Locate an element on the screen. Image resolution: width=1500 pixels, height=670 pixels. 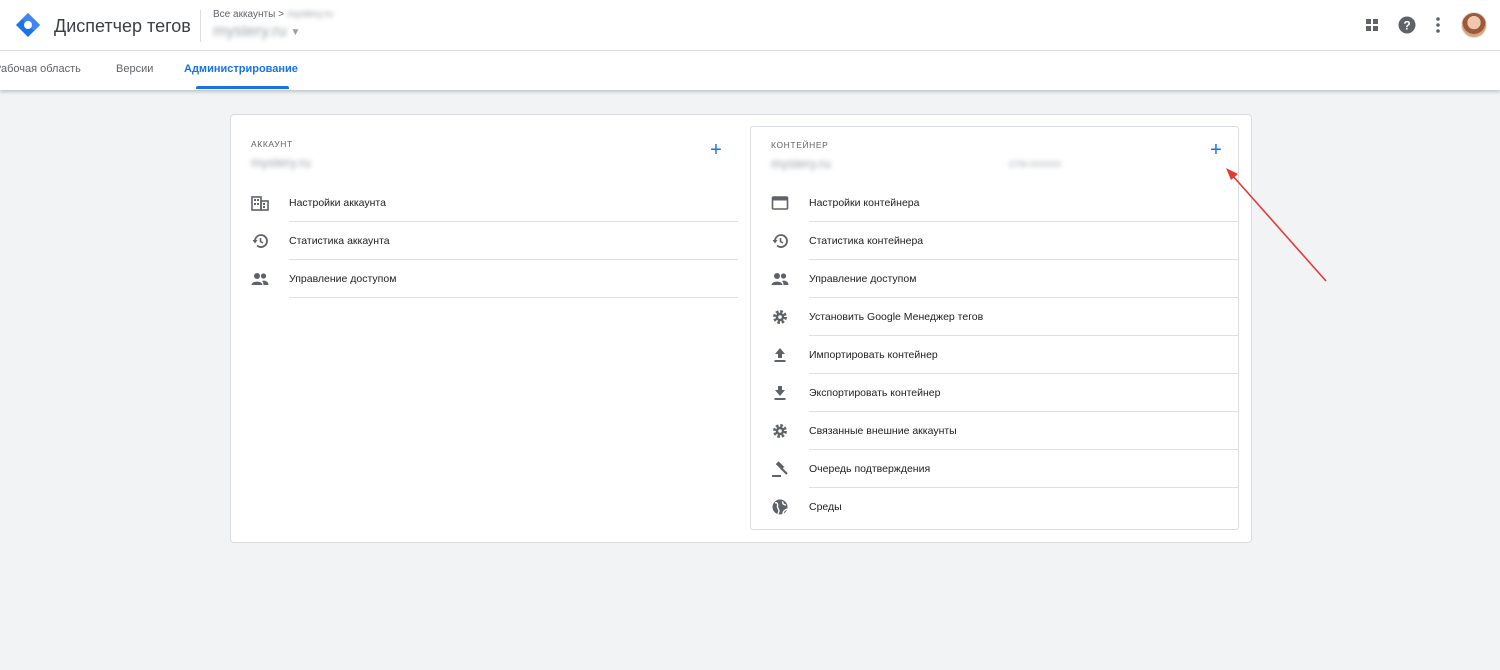
tab-admin: Администрирование is located at coordinates (241, 69).